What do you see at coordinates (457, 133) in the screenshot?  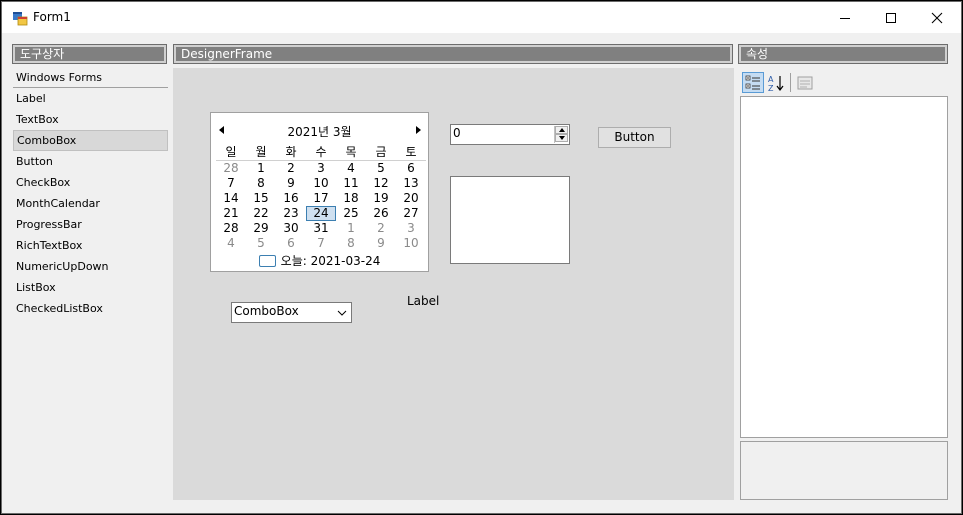 I see `numeric-value: 0` at bounding box center [457, 133].